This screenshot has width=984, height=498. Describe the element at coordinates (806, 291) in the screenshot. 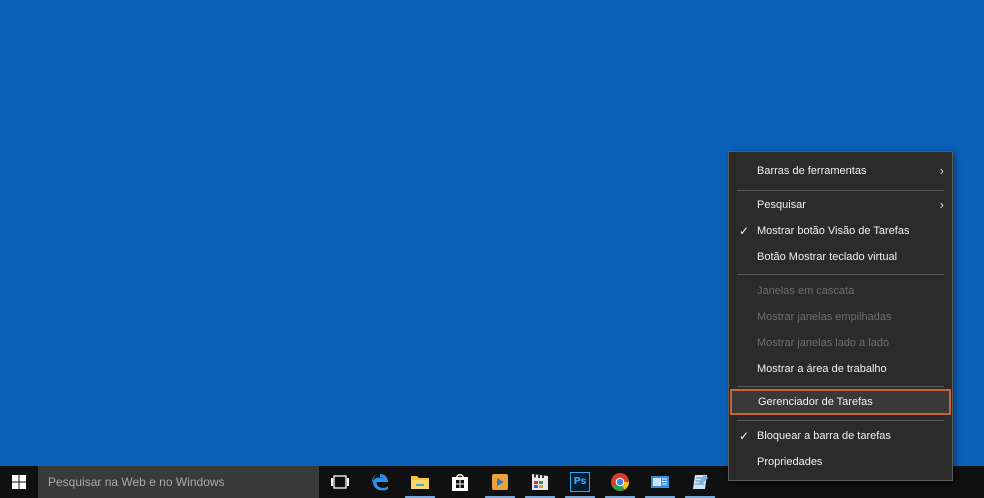

I see `menu-item-label: Janelas em cascata` at that location.